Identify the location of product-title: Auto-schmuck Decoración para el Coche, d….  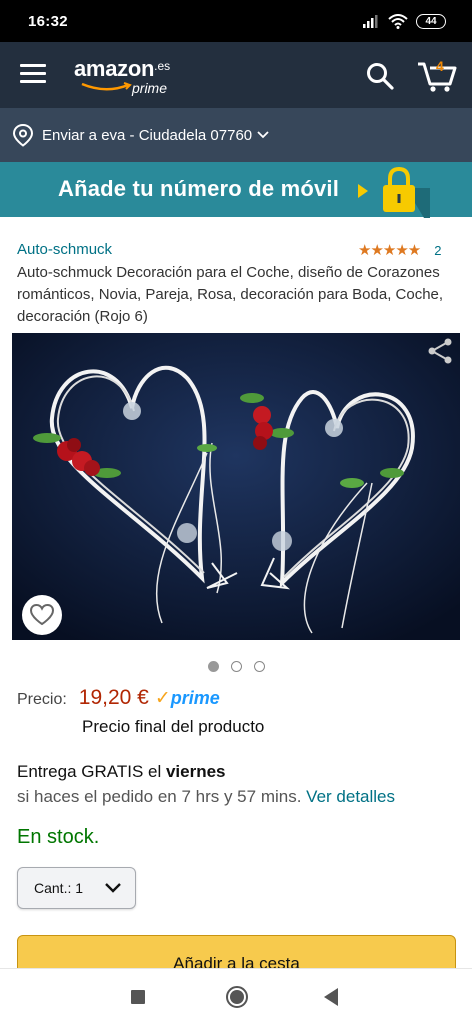
(230, 294).